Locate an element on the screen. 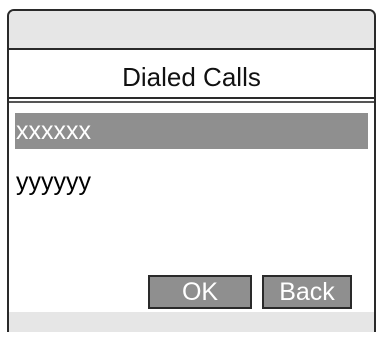 Image resolution: width=382 pixels, height=338 pixels. back-button: Back is located at coordinates (307, 292).